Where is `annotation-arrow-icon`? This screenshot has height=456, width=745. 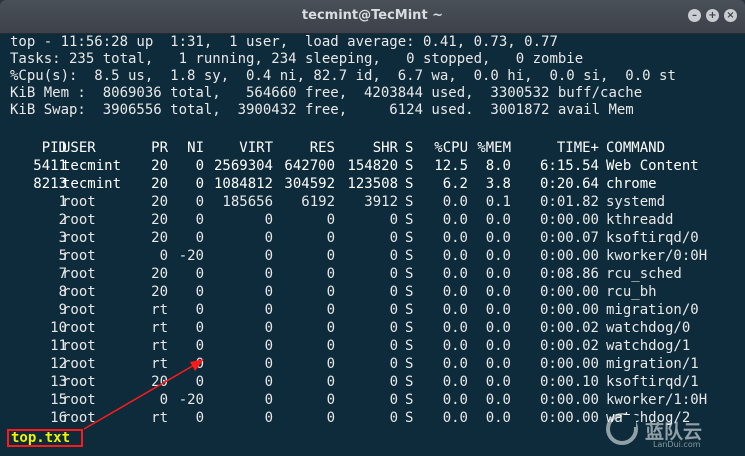
annotation-arrow-icon is located at coordinates (143, 394).